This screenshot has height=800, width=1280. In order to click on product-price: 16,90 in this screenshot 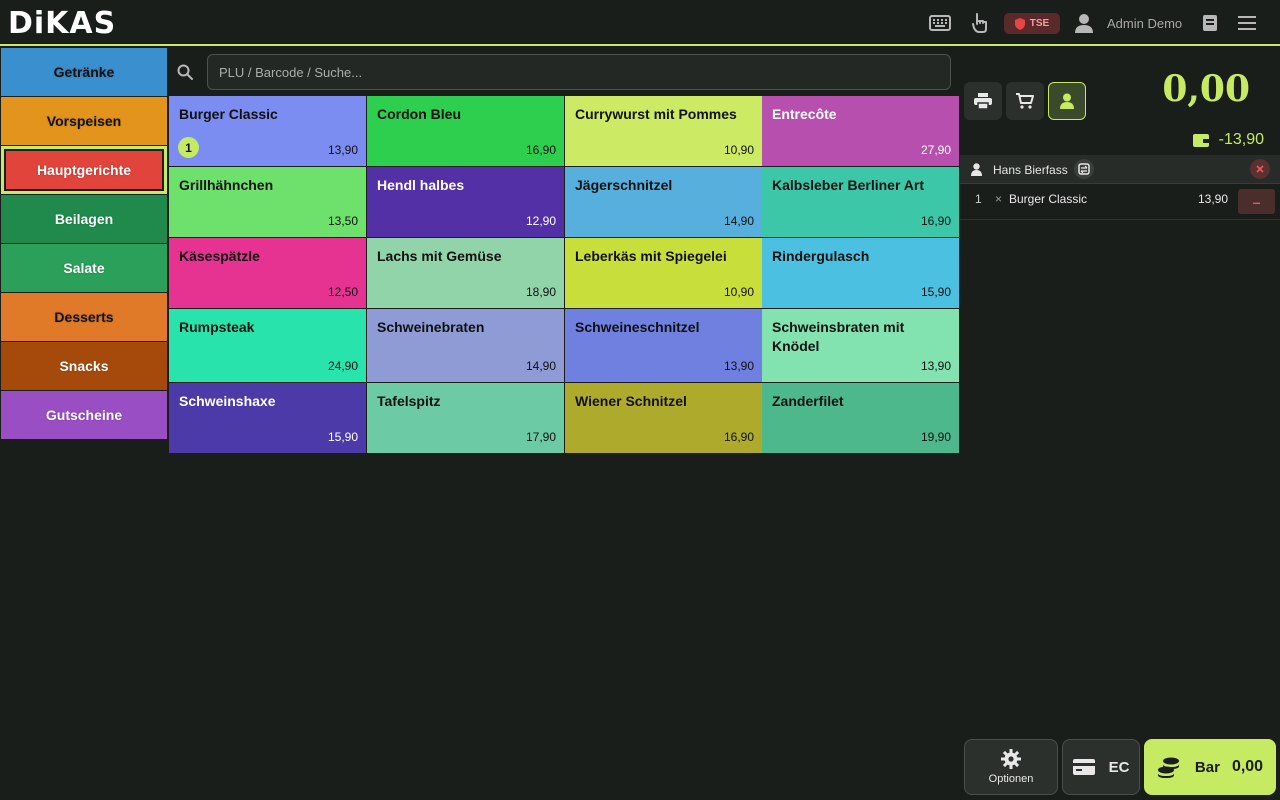, I will do `click(935, 221)`.